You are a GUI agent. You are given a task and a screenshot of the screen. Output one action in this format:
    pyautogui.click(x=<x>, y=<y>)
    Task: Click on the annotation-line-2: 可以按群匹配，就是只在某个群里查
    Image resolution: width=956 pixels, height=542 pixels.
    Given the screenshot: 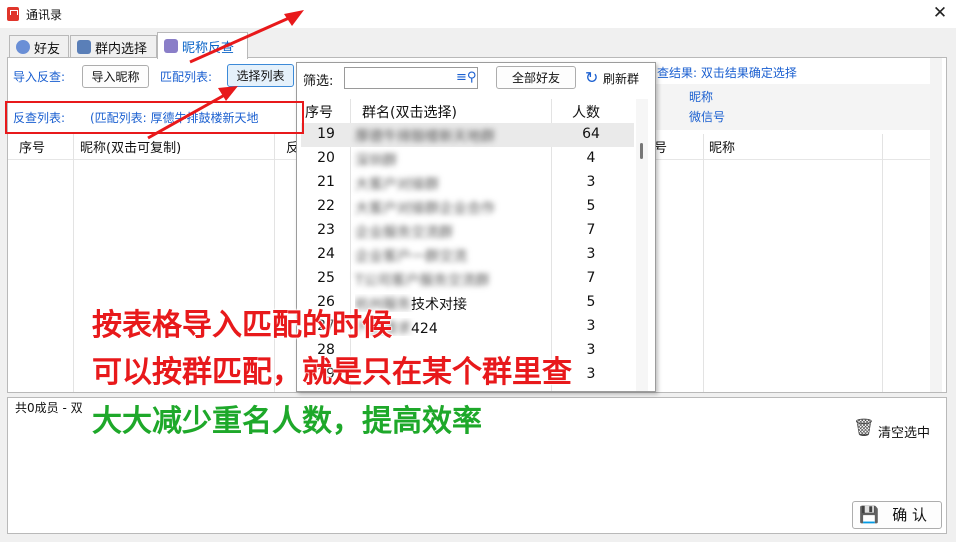 What is the action you would take?
    pyautogui.click(x=332, y=373)
    